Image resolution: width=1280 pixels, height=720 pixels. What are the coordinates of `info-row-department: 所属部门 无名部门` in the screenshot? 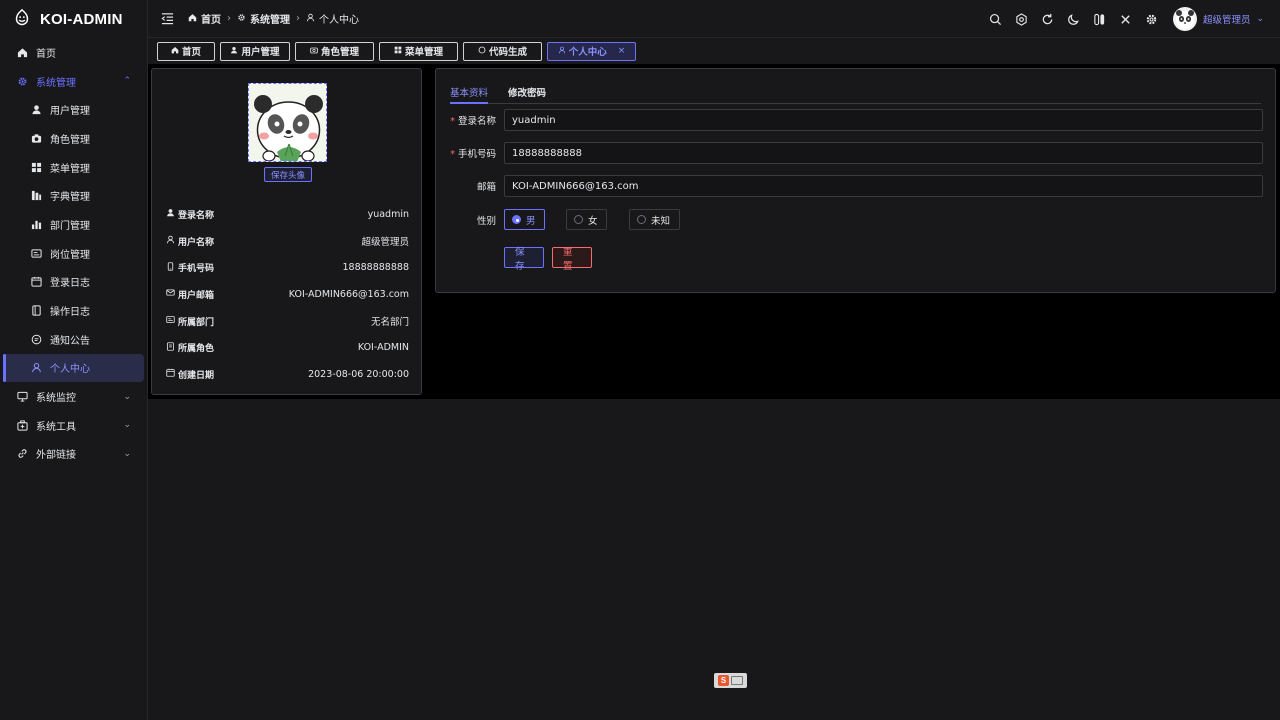 It's located at (287, 321).